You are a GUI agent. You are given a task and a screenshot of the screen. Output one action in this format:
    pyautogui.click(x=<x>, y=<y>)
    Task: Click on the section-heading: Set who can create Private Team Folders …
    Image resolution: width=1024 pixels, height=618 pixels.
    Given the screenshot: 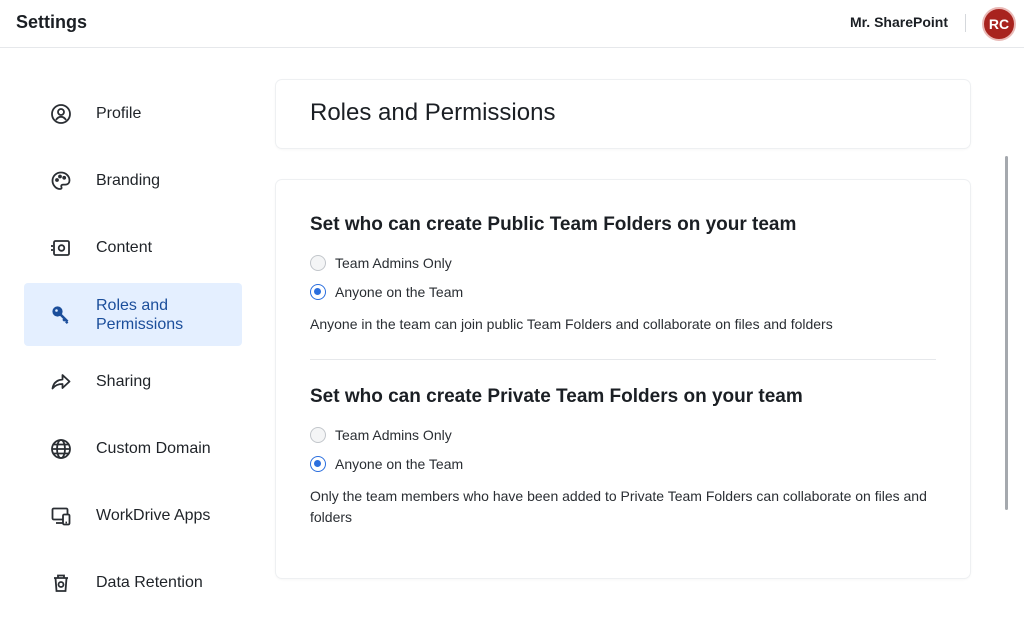 What is the action you would take?
    pyautogui.click(x=556, y=396)
    